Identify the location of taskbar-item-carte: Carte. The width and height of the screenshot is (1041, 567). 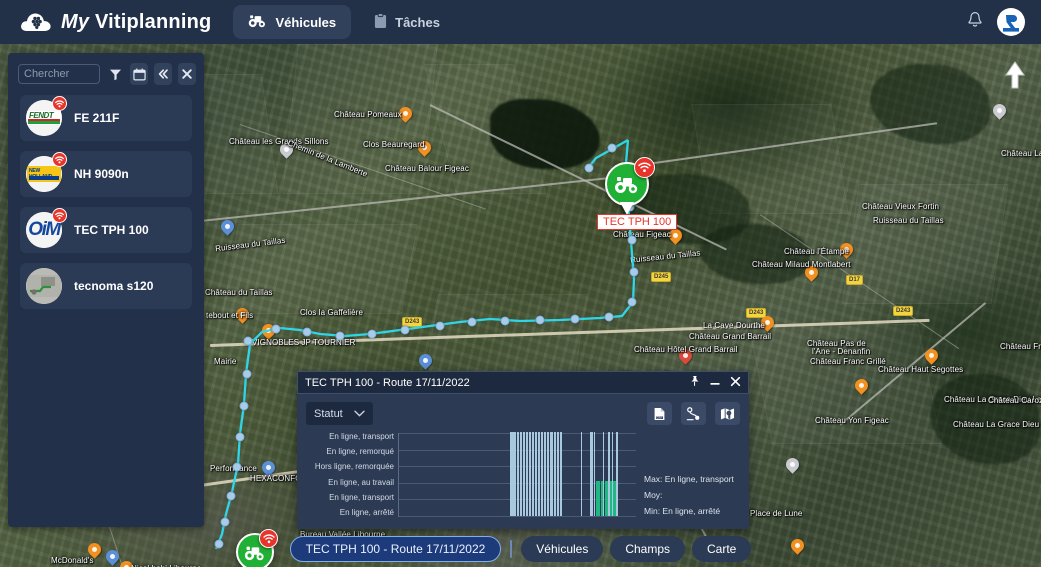
(722, 548).